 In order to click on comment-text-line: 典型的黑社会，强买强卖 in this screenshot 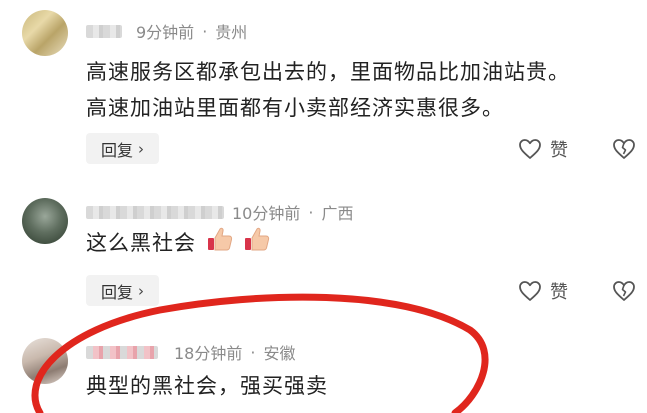, I will do `click(207, 386)`.